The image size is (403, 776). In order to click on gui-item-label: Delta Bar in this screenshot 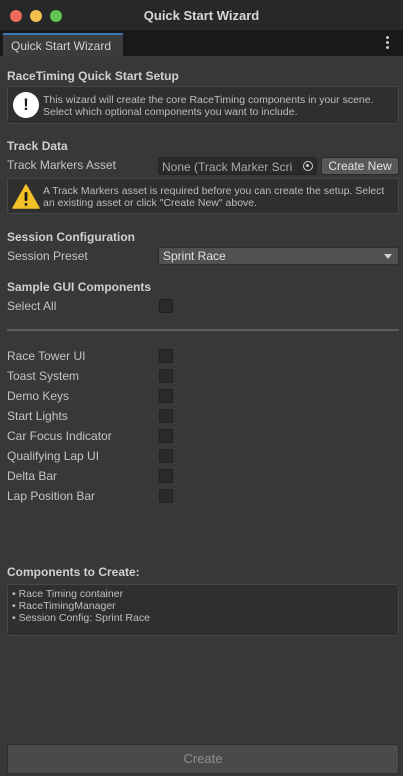, I will do `click(32, 476)`.